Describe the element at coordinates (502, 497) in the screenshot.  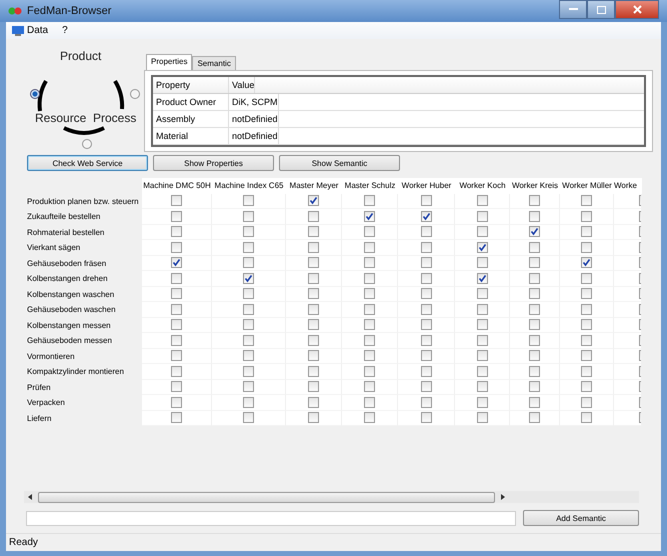
I see `scroll-right-icon` at that location.